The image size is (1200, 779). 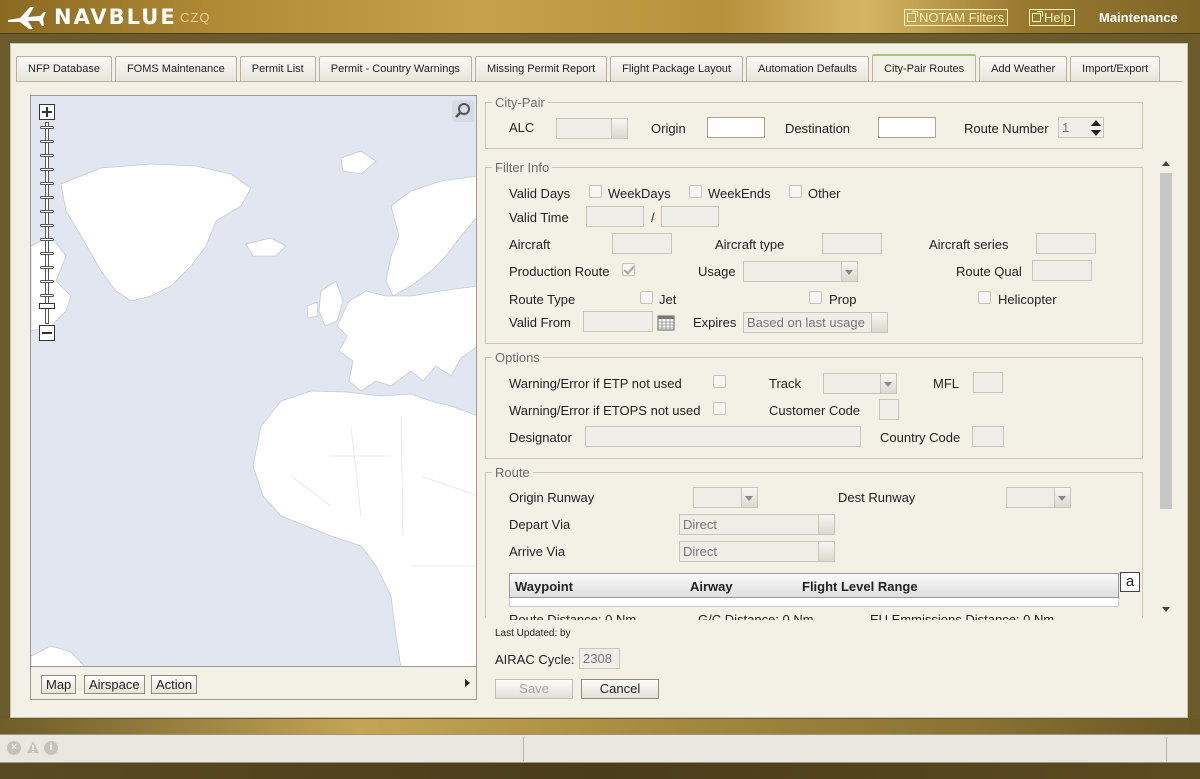 I want to click on notam-filters-label: NOTAM Filters, so click(x=961, y=17).